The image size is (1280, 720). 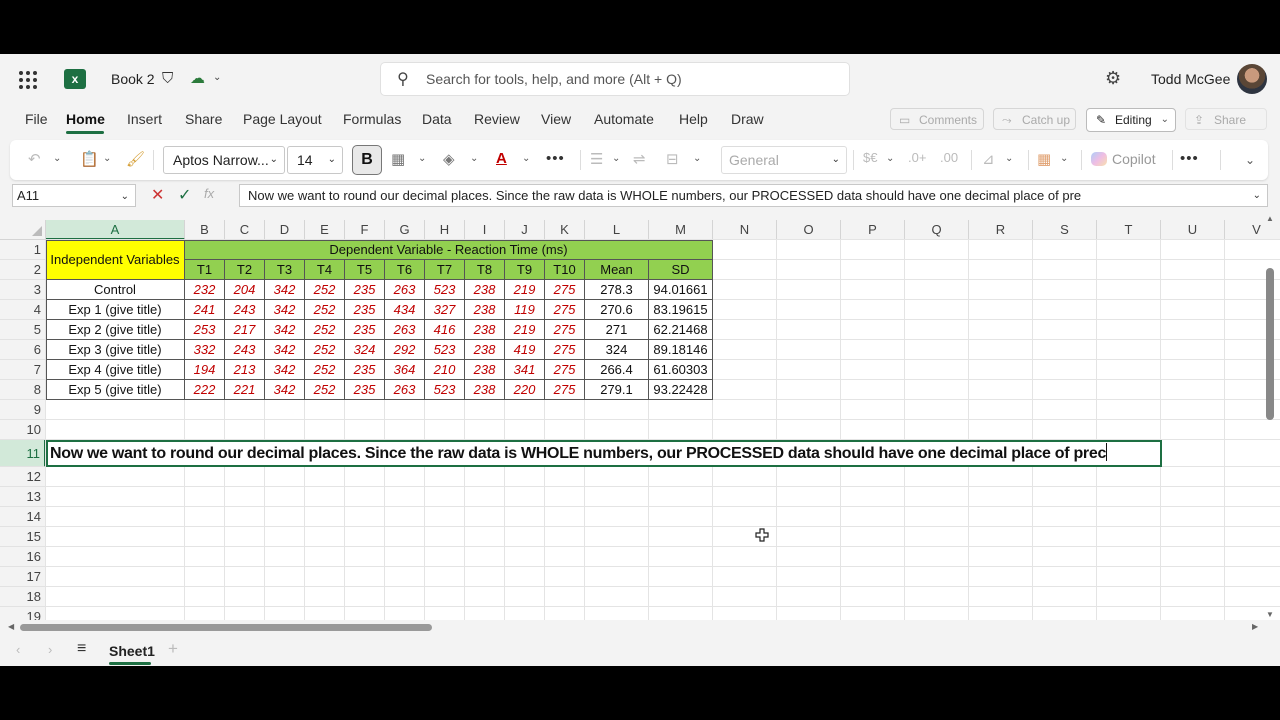 What do you see at coordinates (525, 230) in the screenshot?
I see `column-header: J` at bounding box center [525, 230].